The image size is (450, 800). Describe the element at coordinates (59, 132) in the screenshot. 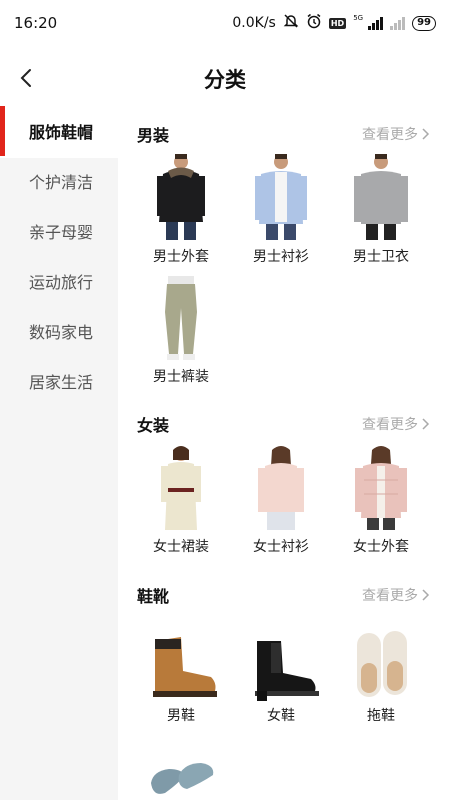

I see `sidebar-item-apparel: 服饰鞋帽` at that location.